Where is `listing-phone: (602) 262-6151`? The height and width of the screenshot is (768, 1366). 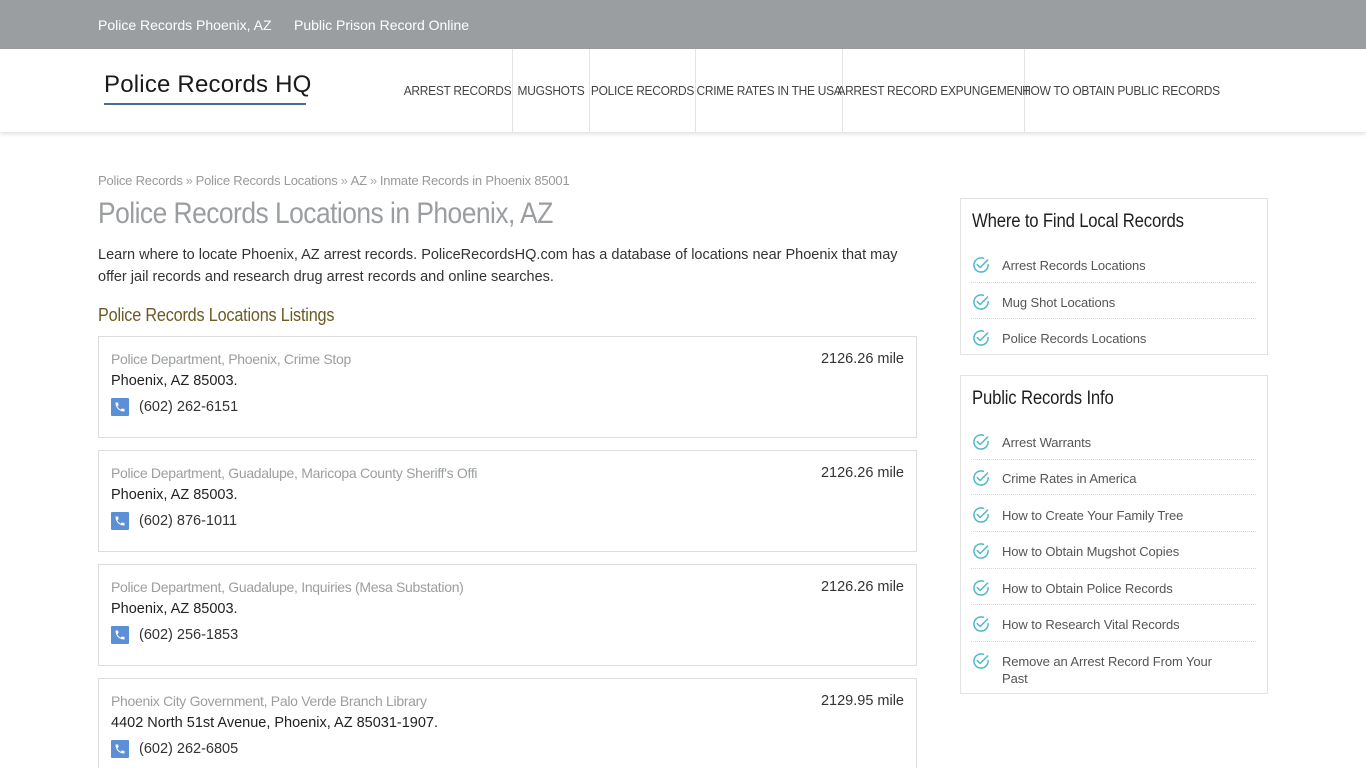
listing-phone: (602) 262-6151 is located at coordinates (188, 407).